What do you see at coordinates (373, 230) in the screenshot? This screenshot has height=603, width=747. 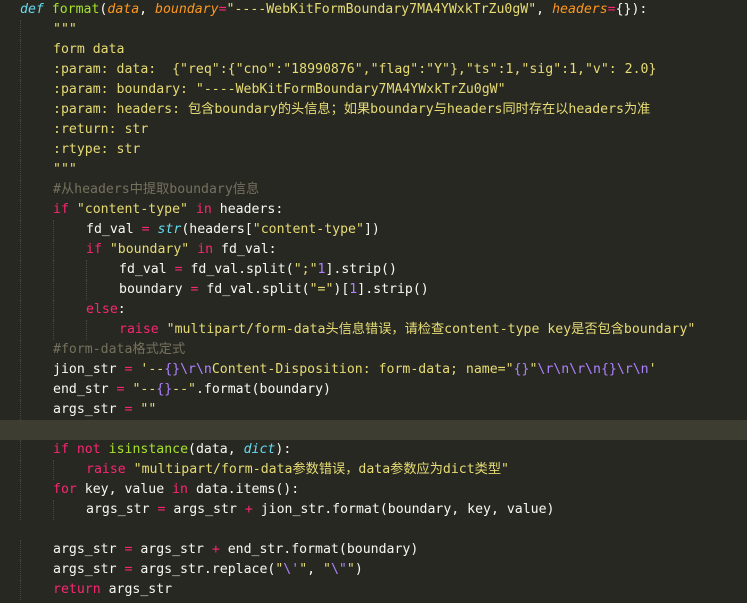 I see `code-line: fd_val = str(headers["content-type"])` at bounding box center [373, 230].